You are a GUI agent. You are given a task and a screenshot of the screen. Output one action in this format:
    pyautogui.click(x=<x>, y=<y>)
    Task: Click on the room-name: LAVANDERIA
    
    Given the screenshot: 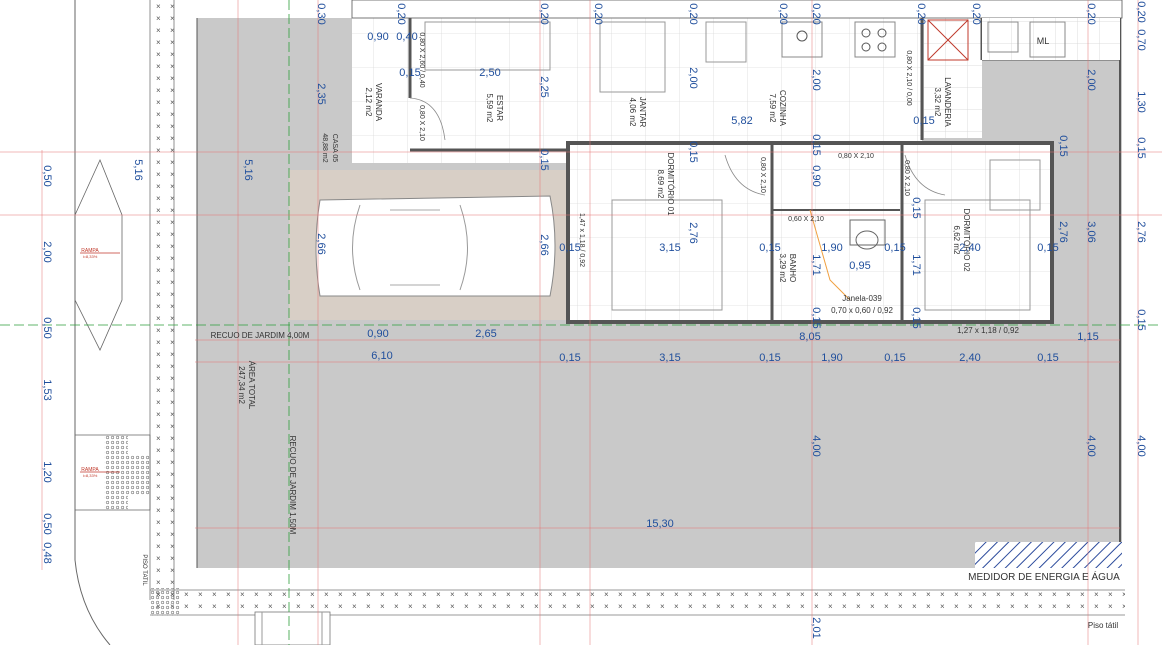 What is the action you would take?
    pyautogui.click(x=947, y=102)
    